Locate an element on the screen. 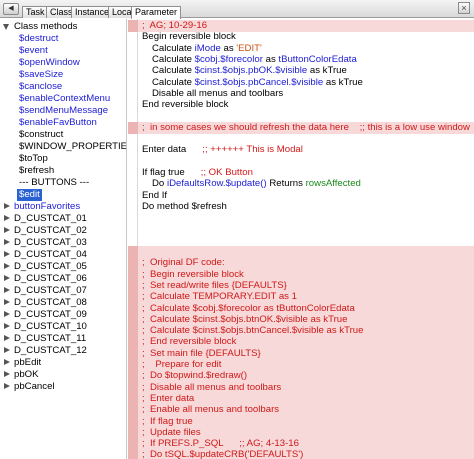 The height and width of the screenshot is (459, 474). tree-group: D_CUSTCAT_04 is located at coordinates (63, 255).